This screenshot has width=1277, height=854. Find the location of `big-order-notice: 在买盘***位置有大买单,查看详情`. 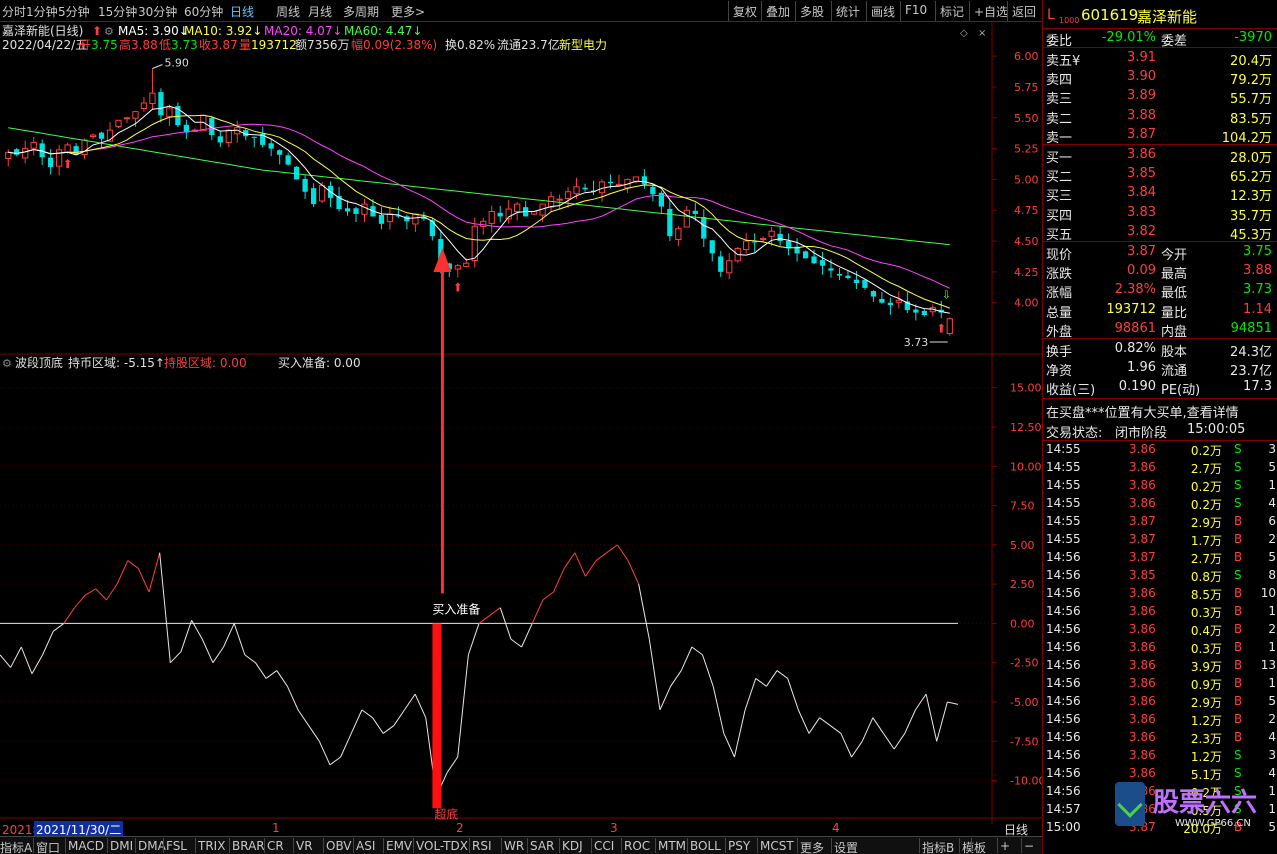

big-order-notice: 在买盘***位置有大买单,查看详情 is located at coordinates (1160, 411).